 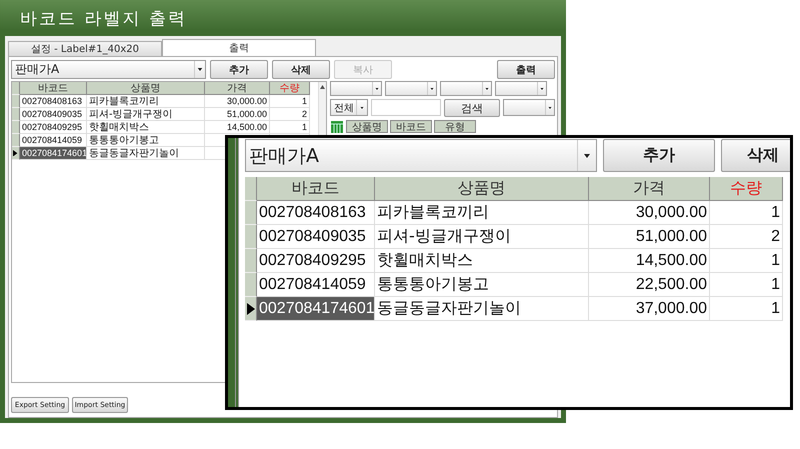 What do you see at coordinates (529, 107) in the screenshot?
I see `search-option-dropdown` at bounding box center [529, 107].